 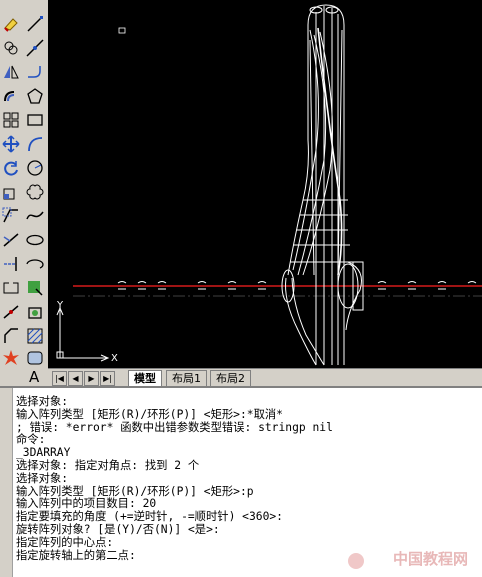 What do you see at coordinates (60, 305) in the screenshot?
I see `ucs-y-label: Y` at bounding box center [60, 305].